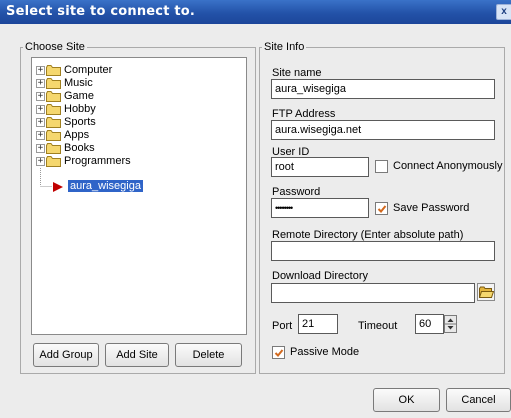  I want to click on port-label: Port, so click(282, 326).